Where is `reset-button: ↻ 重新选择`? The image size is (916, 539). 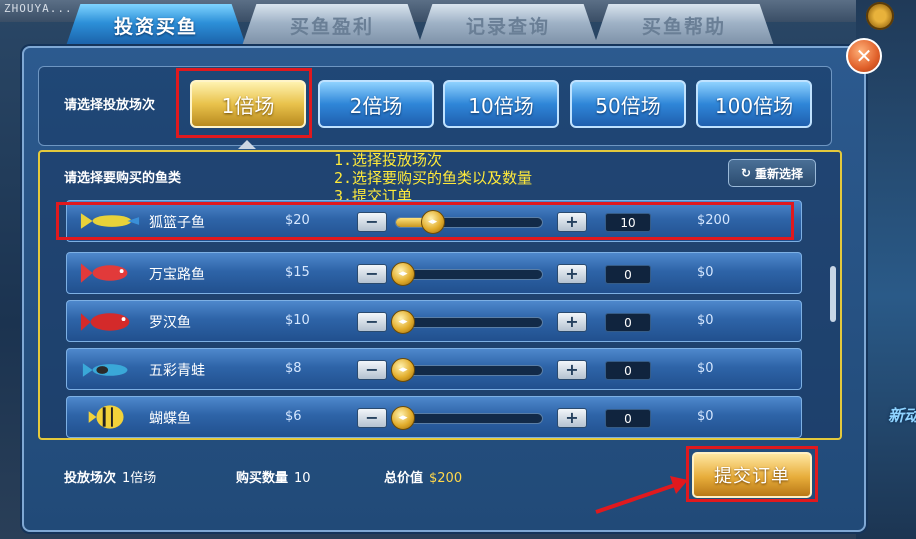 reset-button: ↻ 重新选择 is located at coordinates (772, 173).